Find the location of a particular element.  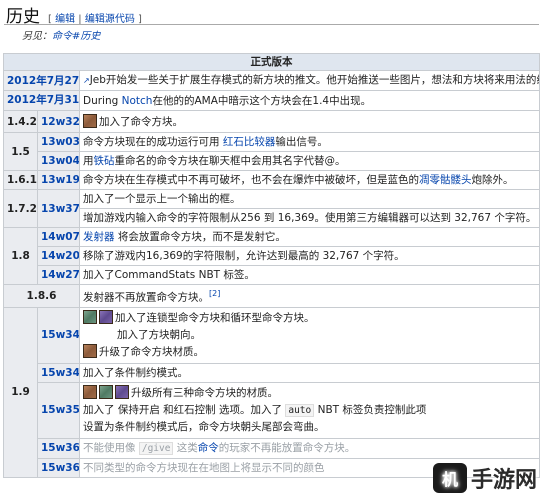

description-text: 加入了 保持开启 和红石控制 选项。加入了 is located at coordinates (184, 409).